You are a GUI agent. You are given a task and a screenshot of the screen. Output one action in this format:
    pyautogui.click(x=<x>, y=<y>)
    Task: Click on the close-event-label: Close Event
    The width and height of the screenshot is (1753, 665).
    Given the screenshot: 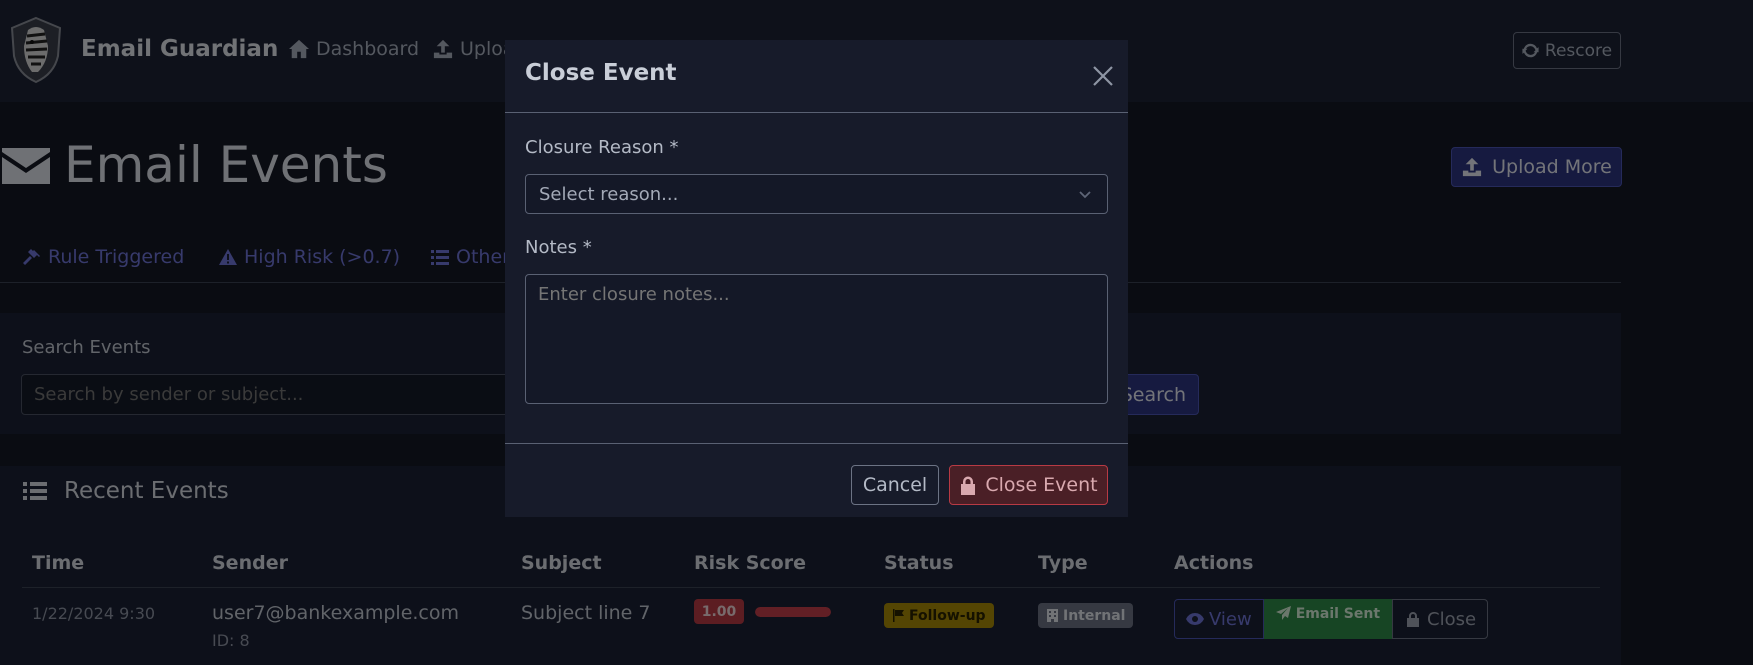 What is the action you would take?
    pyautogui.click(x=1041, y=485)
    